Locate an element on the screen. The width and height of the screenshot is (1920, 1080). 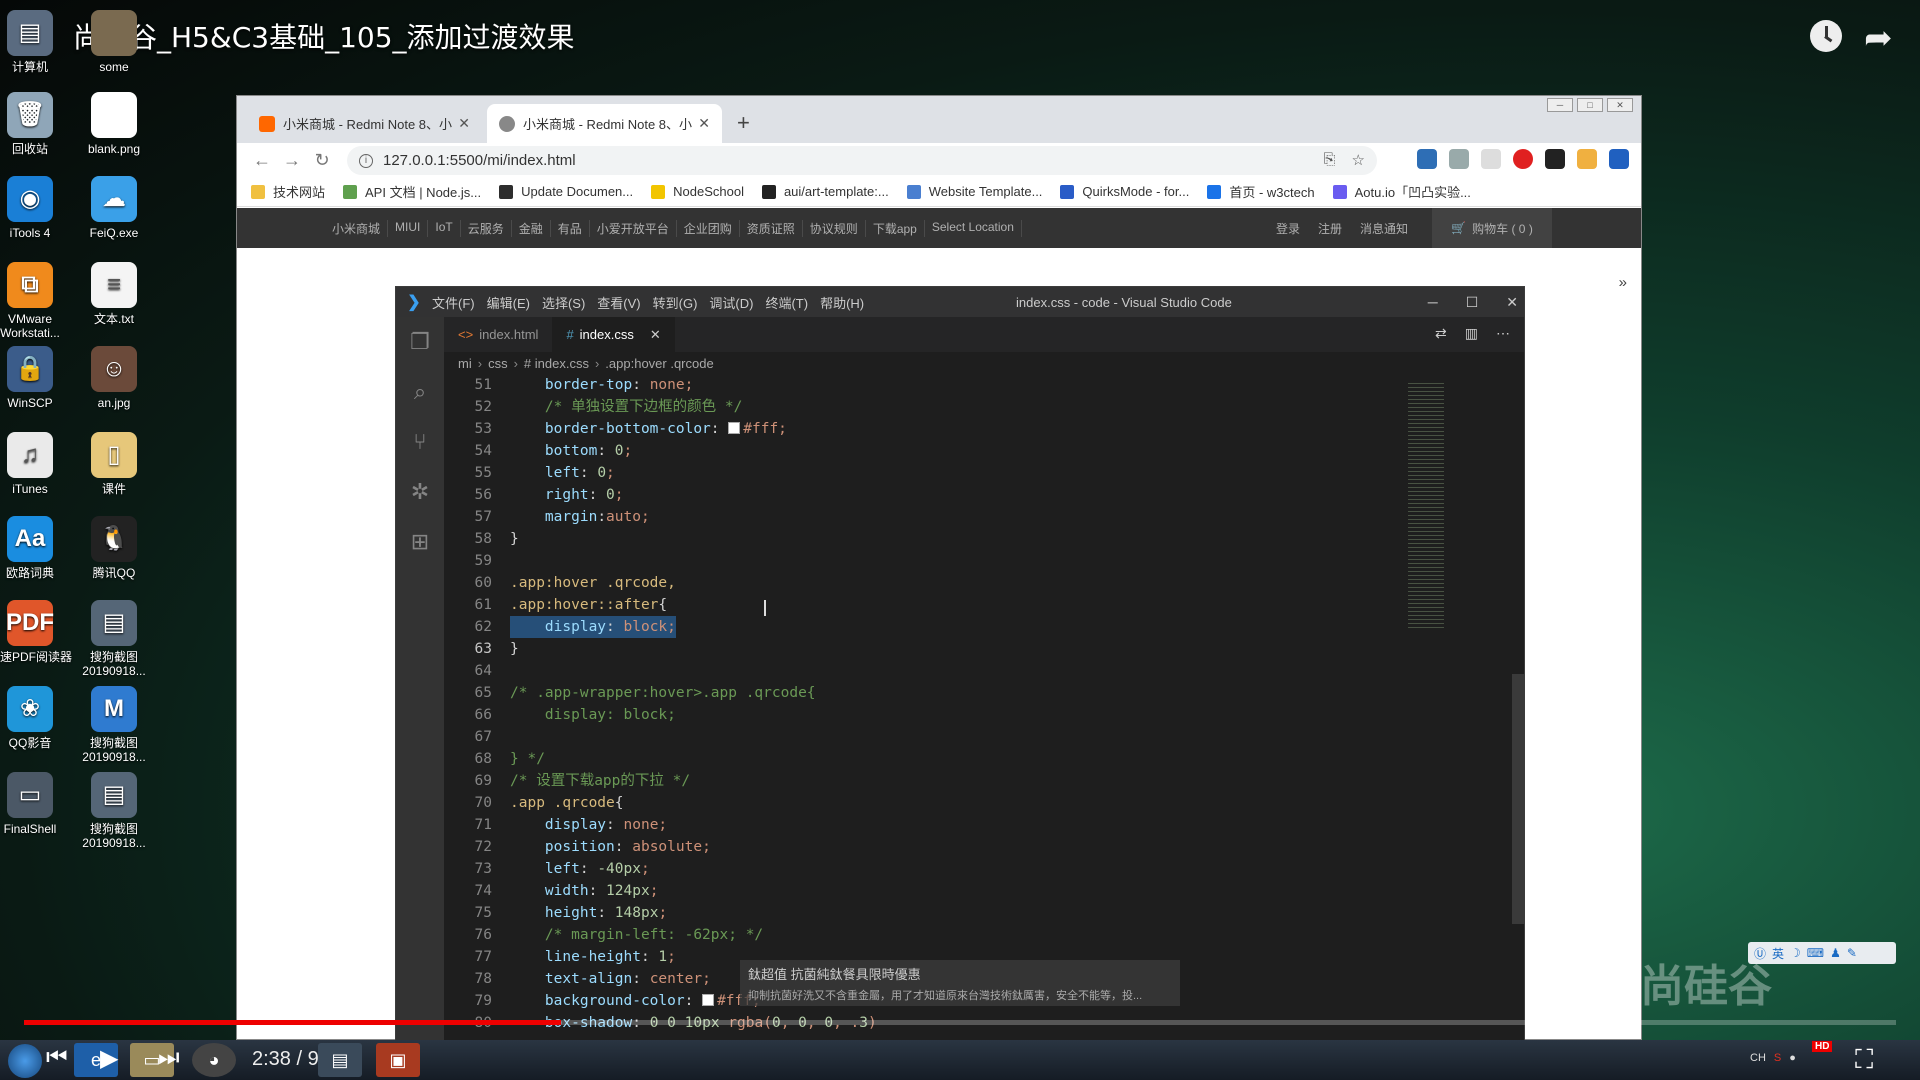
site-nav-link: 协议规则 is located at coordinates (834, 228).